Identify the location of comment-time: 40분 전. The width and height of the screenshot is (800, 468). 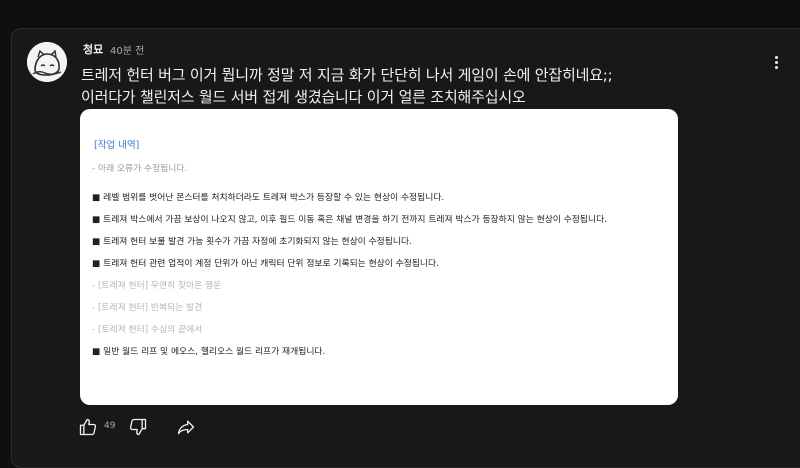
(127, 49).